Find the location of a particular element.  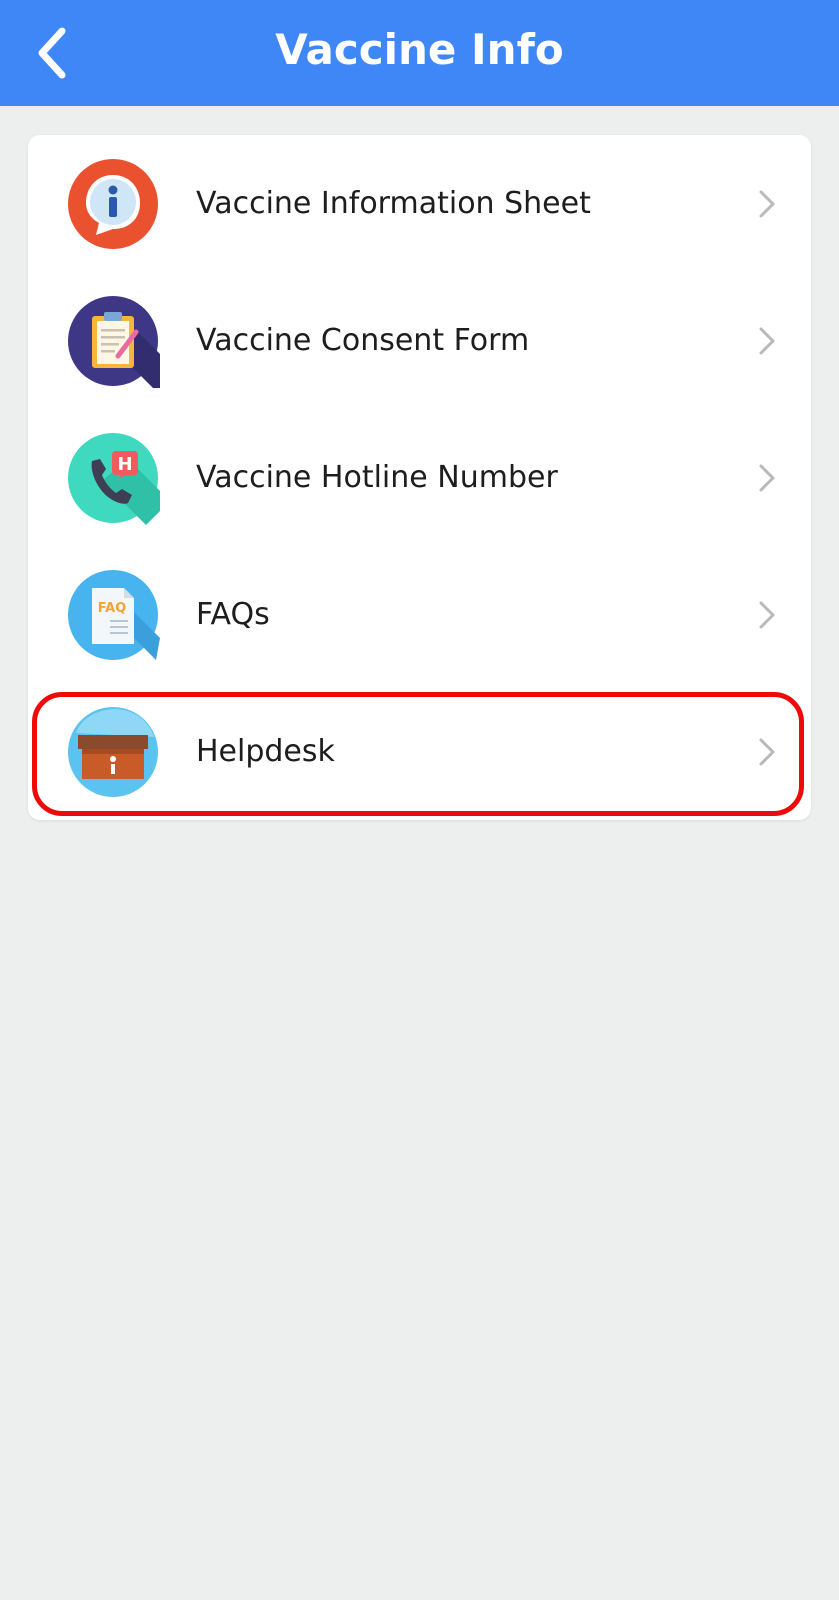

faq-icon-text: FAQ is located at coordinates (112, 608).